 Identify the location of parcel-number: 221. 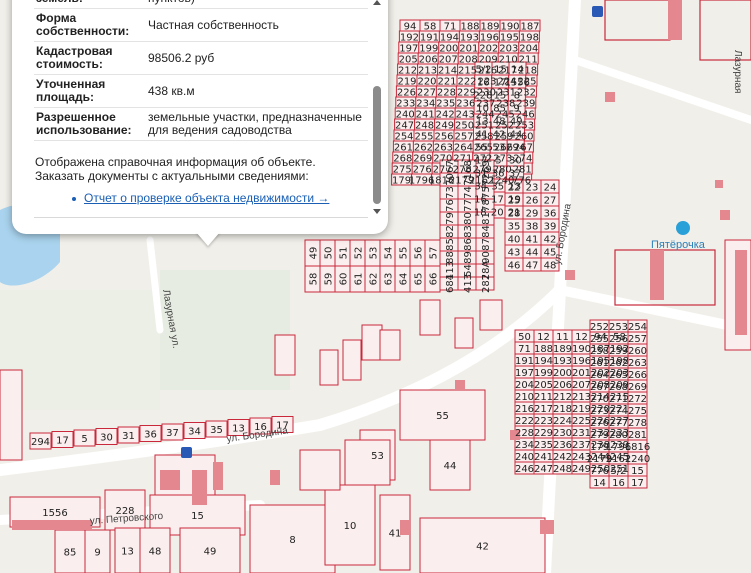
(446, 82).